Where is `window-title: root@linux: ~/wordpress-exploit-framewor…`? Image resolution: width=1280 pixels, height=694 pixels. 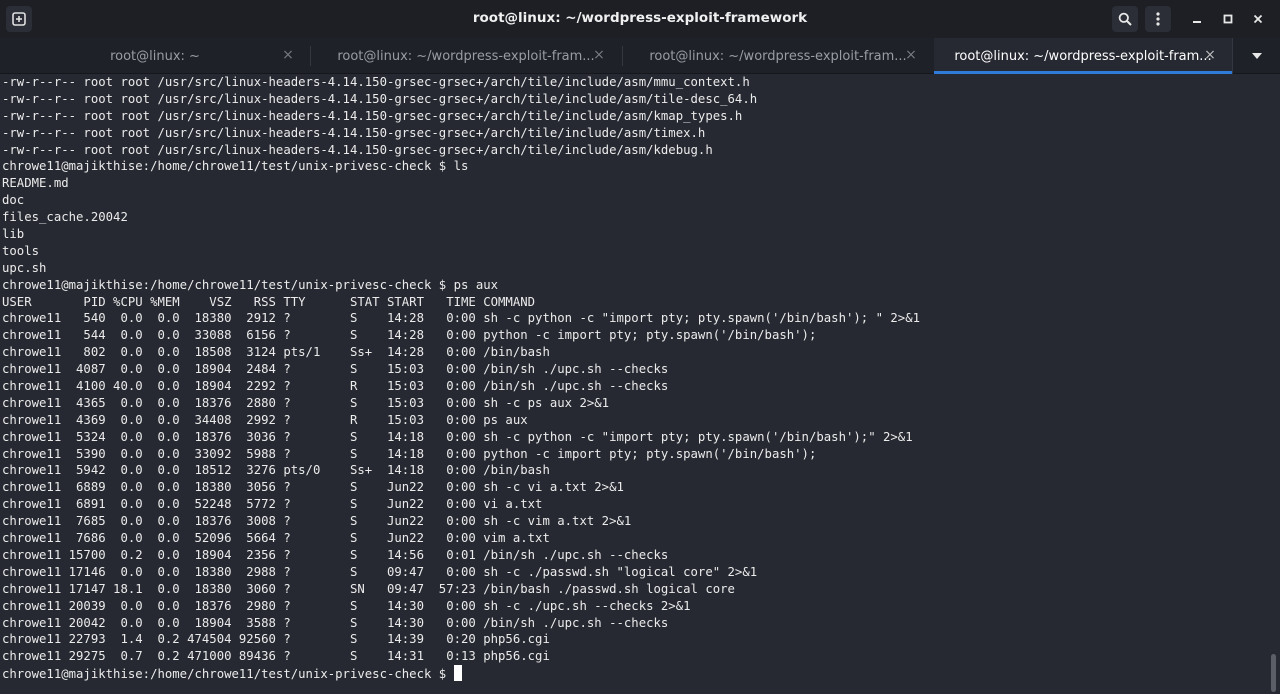
window-title: root@linux: ~/wordpress-exploit-framewor… is located at coordinates (640, 18).